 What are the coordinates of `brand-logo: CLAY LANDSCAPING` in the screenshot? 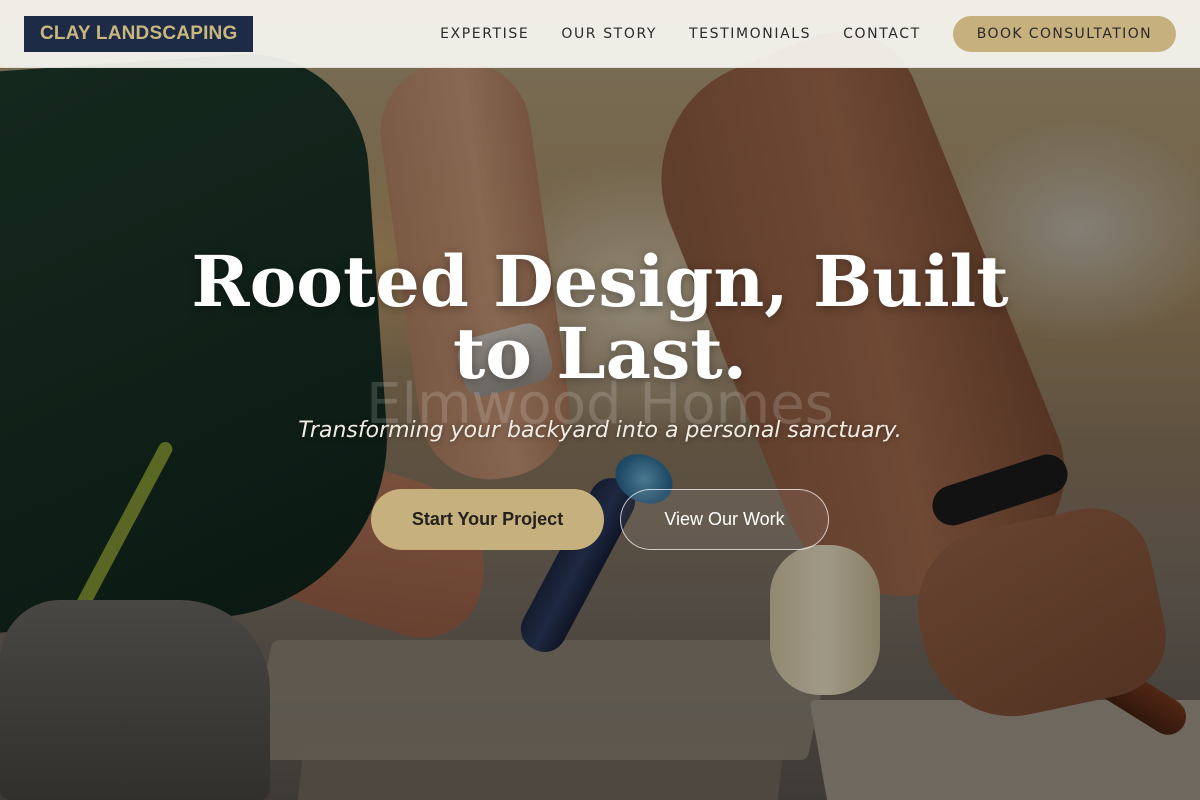 It's located at (139, 33).